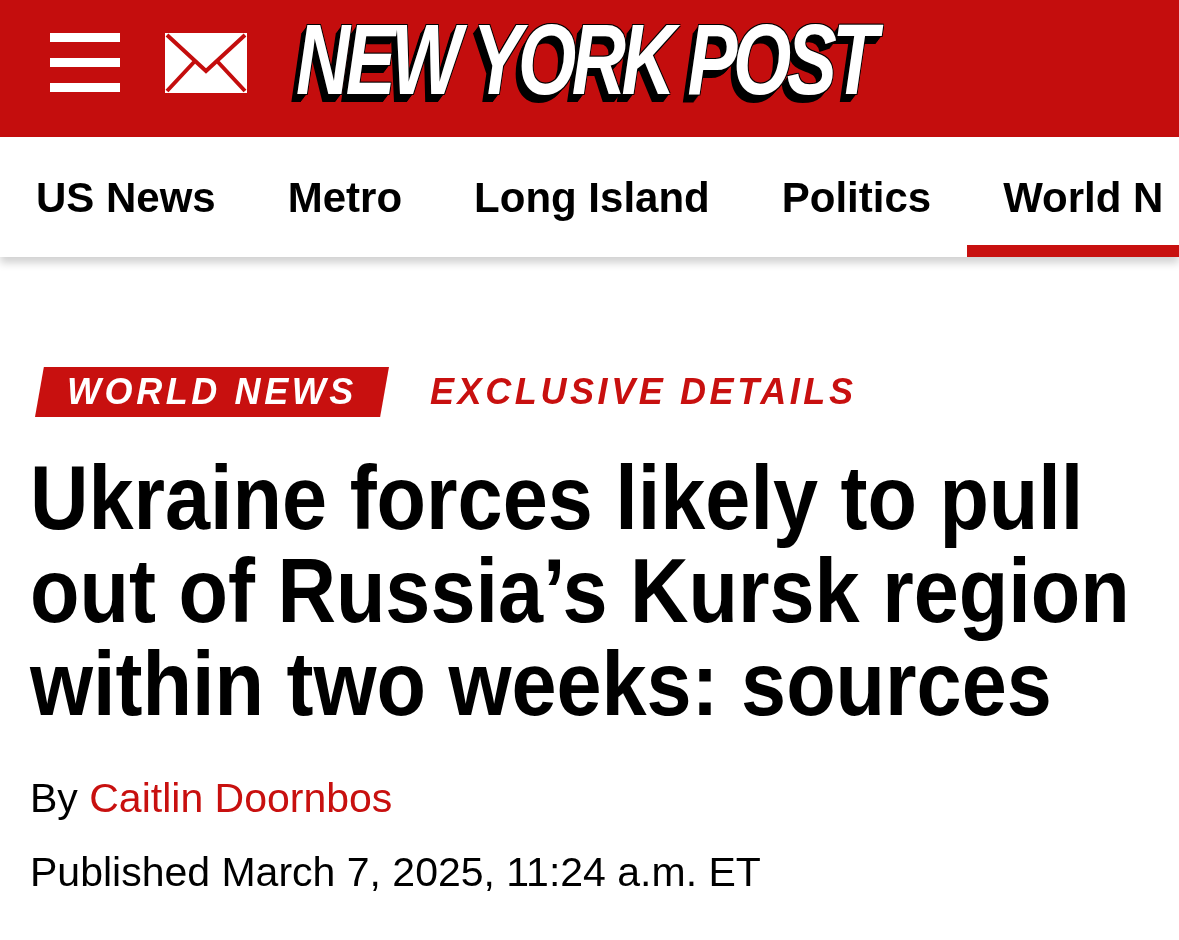 The image size is (1179, 940). Describe the element at coordinates (212, 392) in the screenshot. I see `section-tag: WORLD NEWS` at that location.